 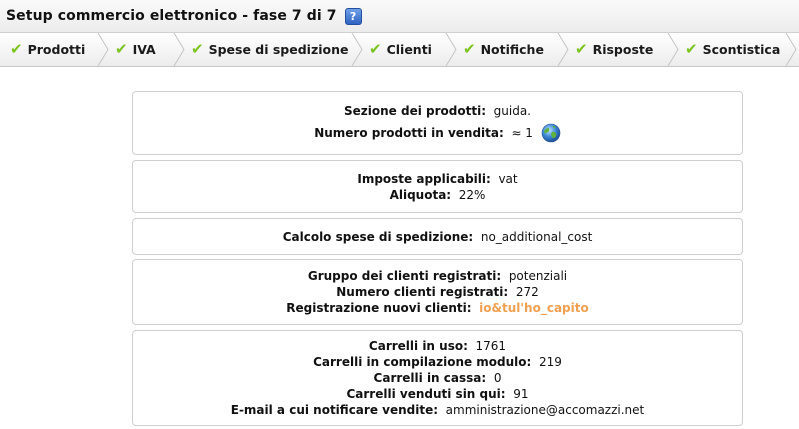 I want to click on shipping-calc-value: no_additional_cost, so click(x=536, y=236).